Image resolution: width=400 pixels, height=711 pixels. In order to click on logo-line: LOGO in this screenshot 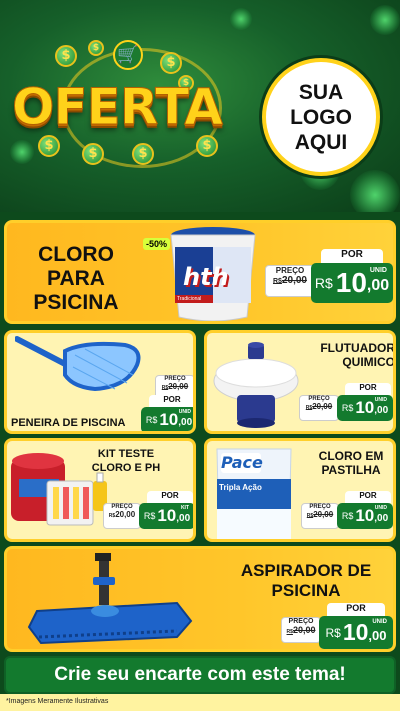, I will do `click(321, 117)`.